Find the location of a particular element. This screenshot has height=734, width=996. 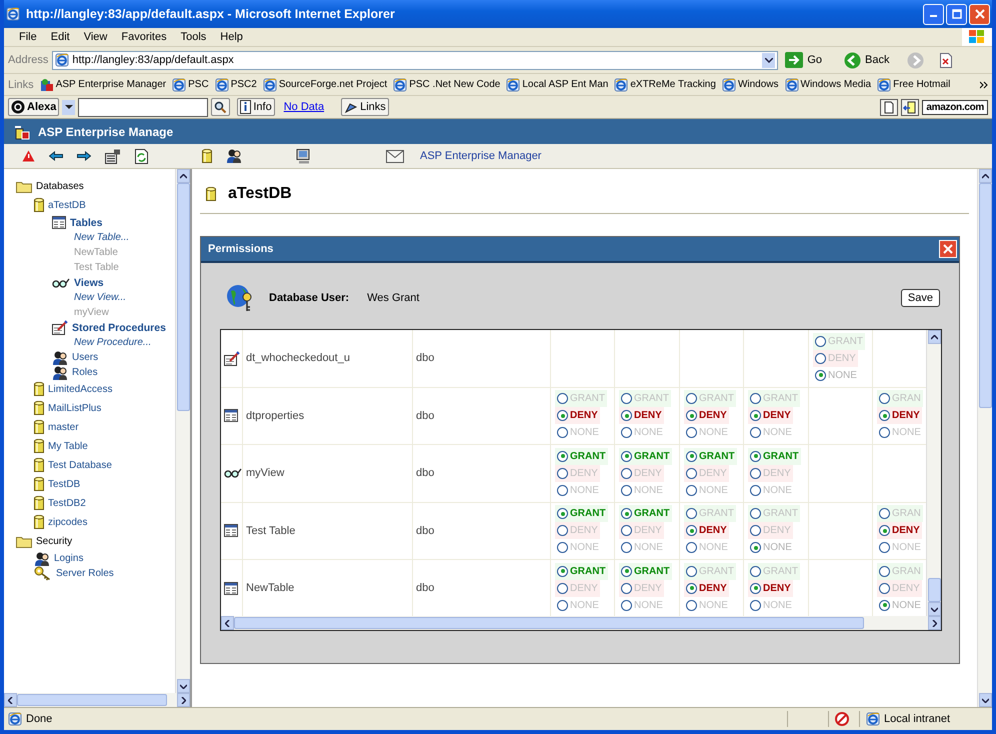

tree-item: Logins is located at coordinates (104, 558).